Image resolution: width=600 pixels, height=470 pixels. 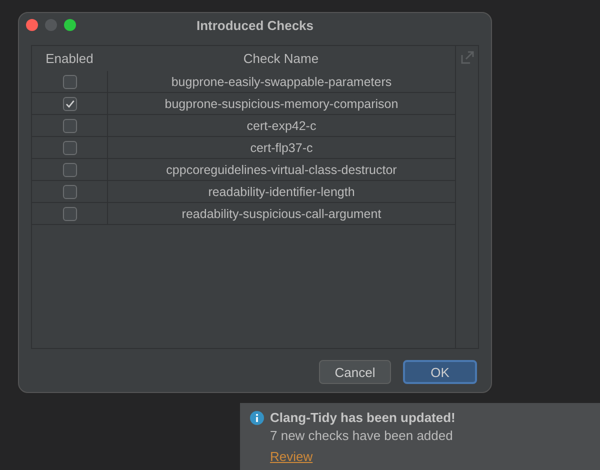 What do you see at coordinates (355, 372) in the screenshot?
I see `cancel-button: Cancel` at bounding box center [355, 372].